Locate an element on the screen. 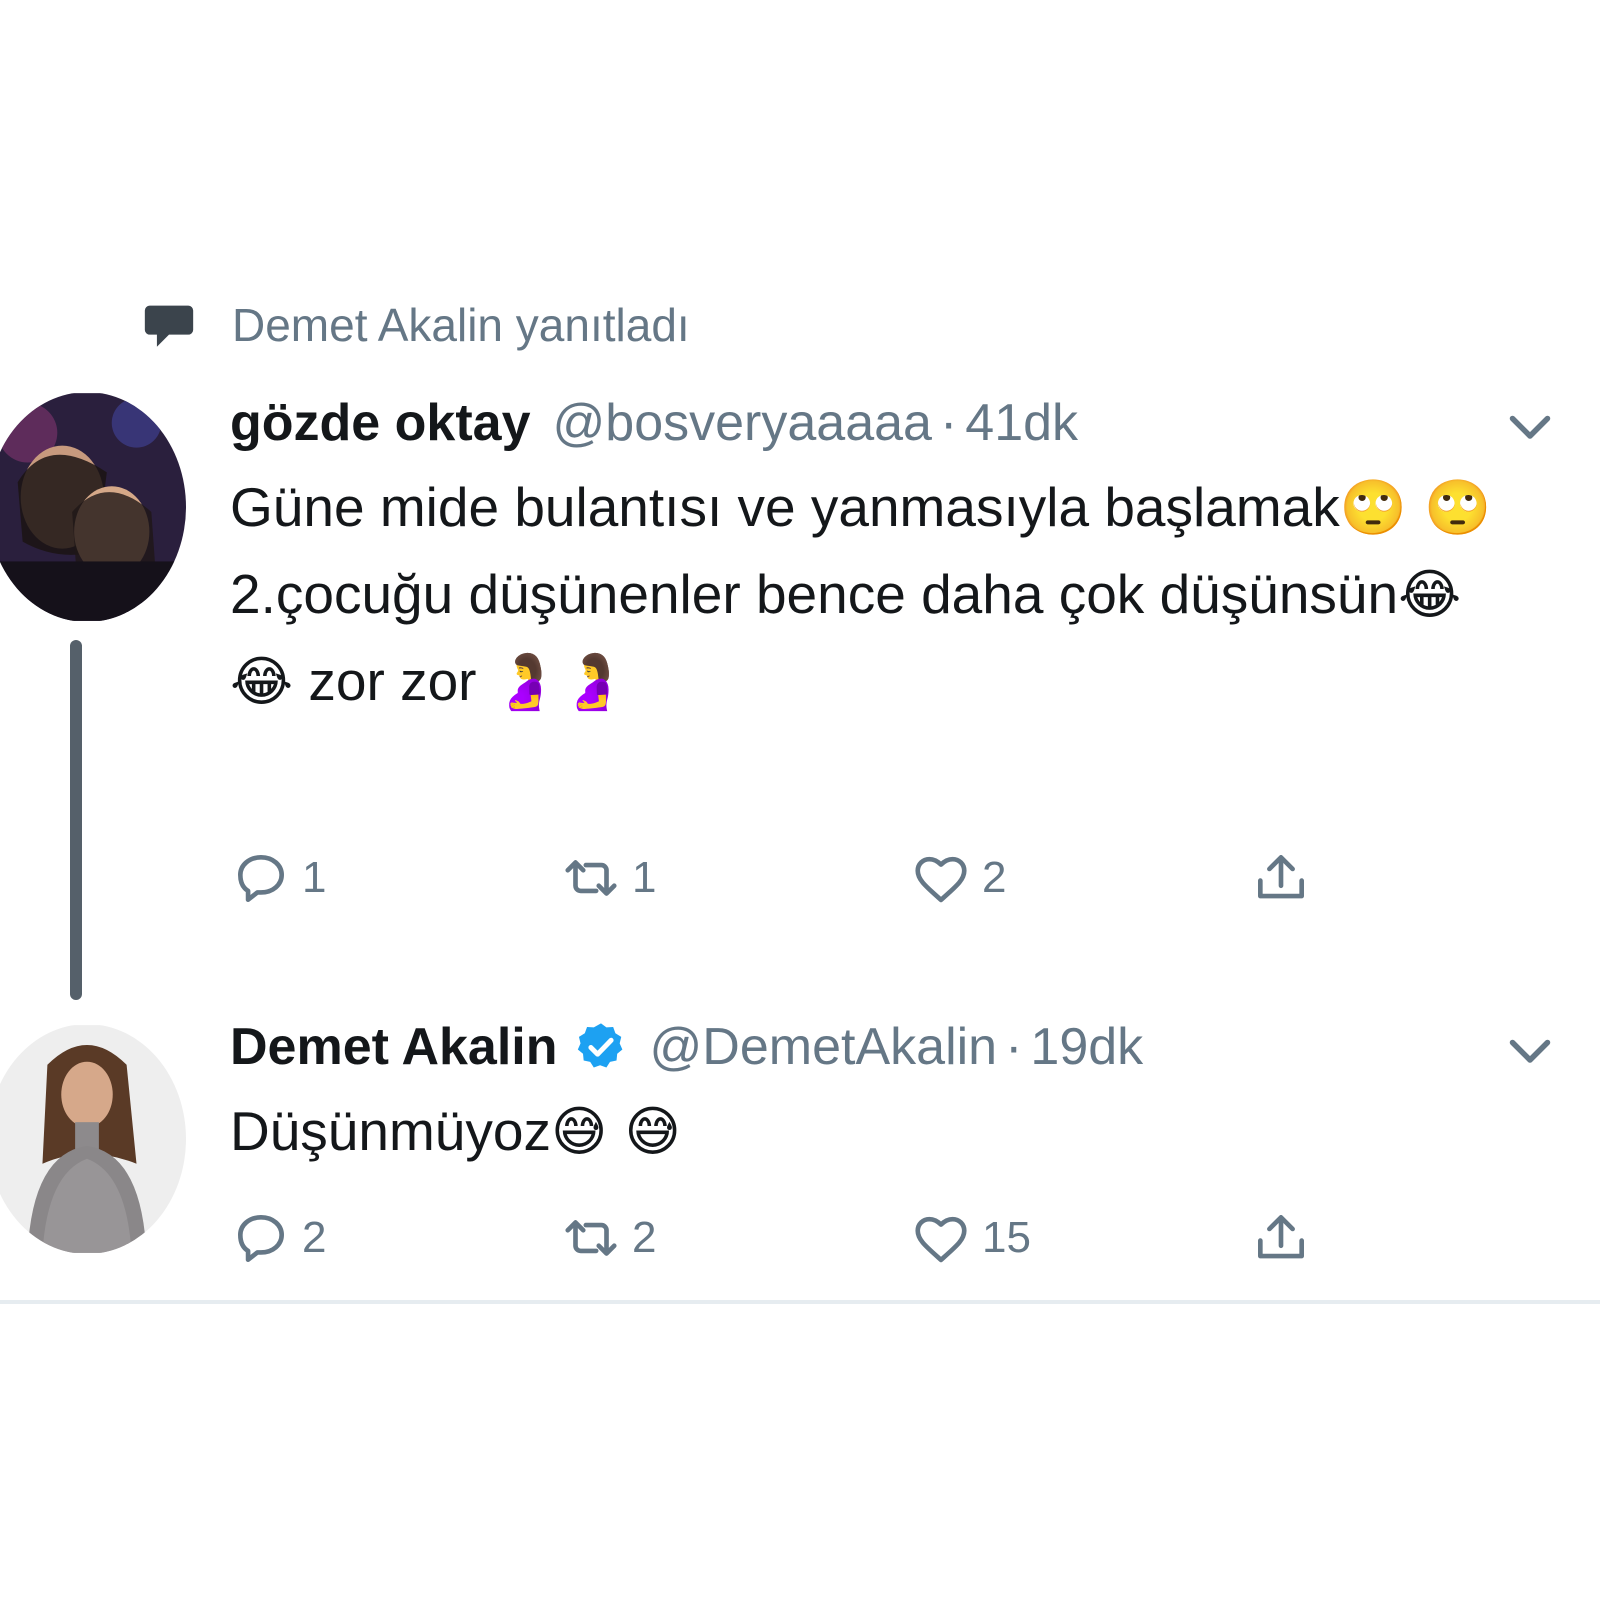 The height and width of the screenshot is (1600, 1600). tweet-header: Demet Akalin @DemetAkalin · 19dk is located at coordinates (895, 1047).